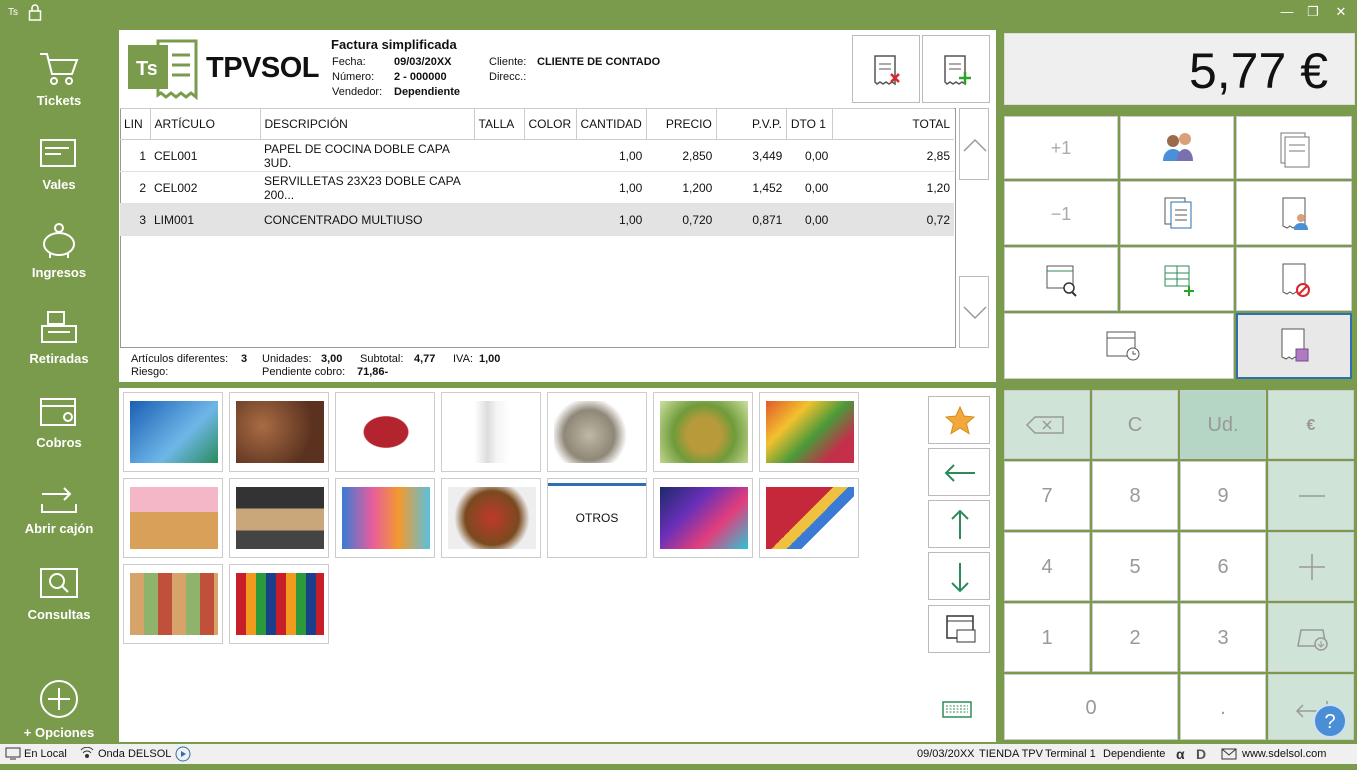  I want to click on product-tile-chocolate, so click(279, 432).